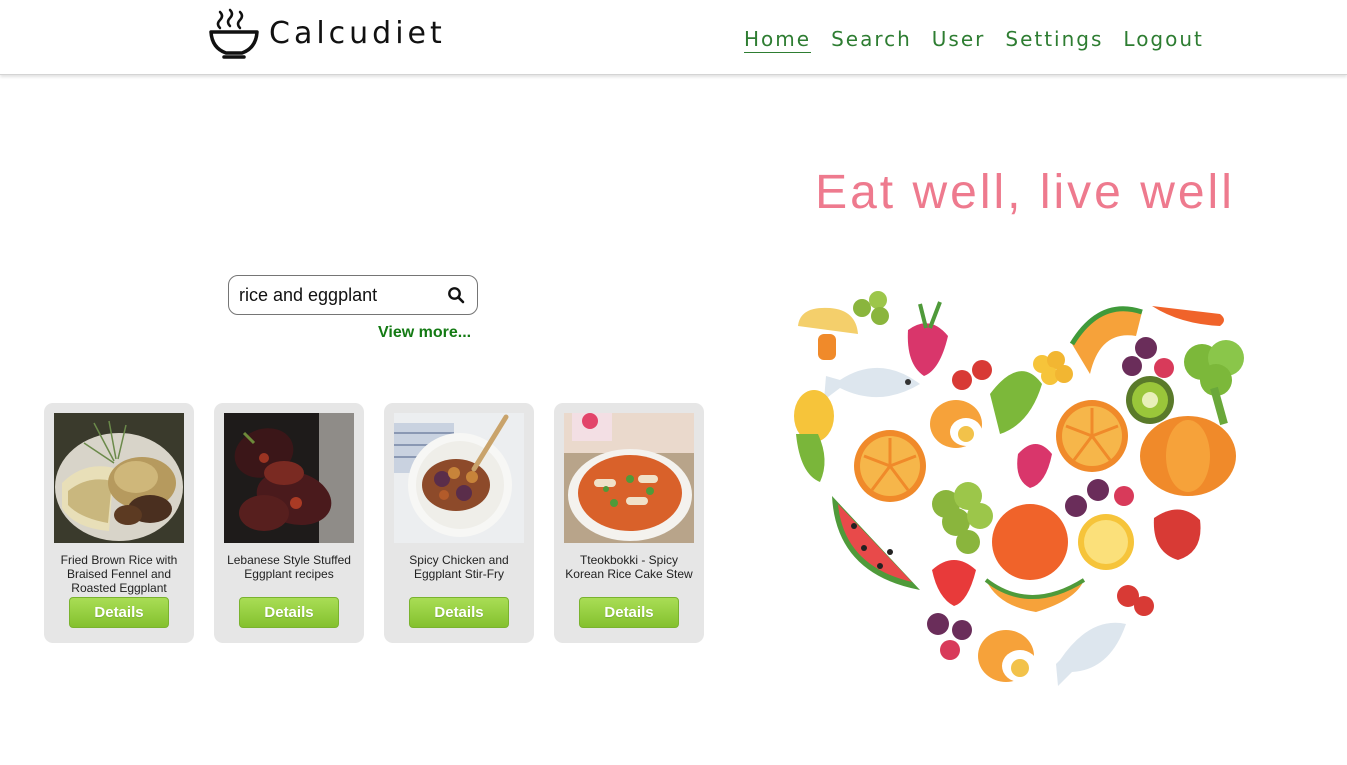 The width and height of the screenshot is (1347, 765). I want to click on search-icon, so click(456, 295).